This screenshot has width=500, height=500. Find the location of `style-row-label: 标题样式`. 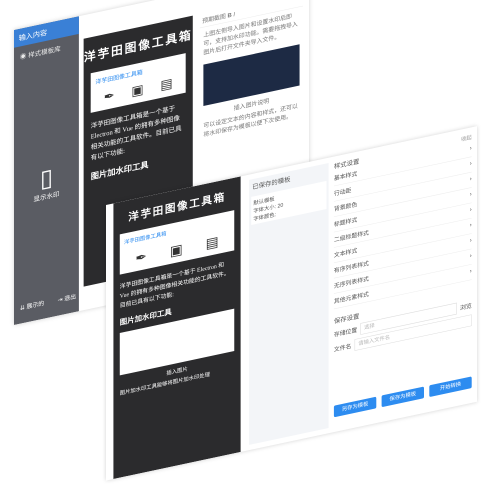

style-row-label: 标题样式 is located at coordinates (345, 222).